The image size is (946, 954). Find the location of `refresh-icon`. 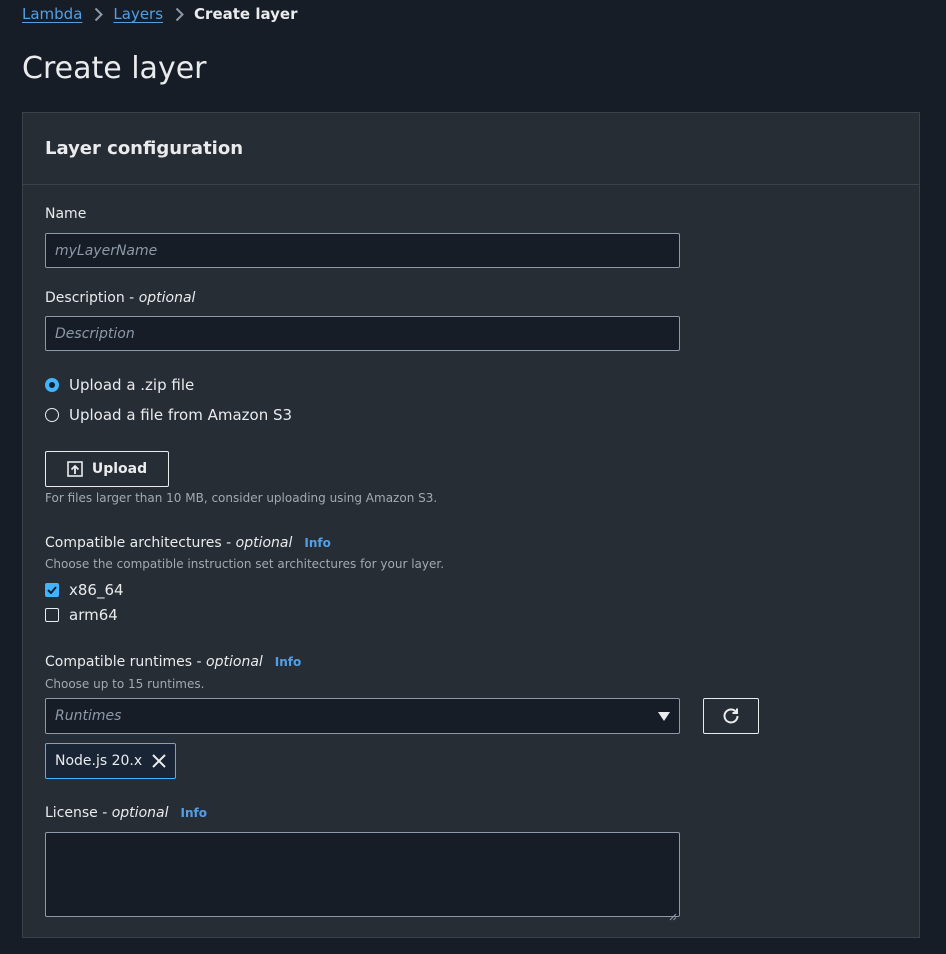

refresh-icon is located at coordinates (731, 716).